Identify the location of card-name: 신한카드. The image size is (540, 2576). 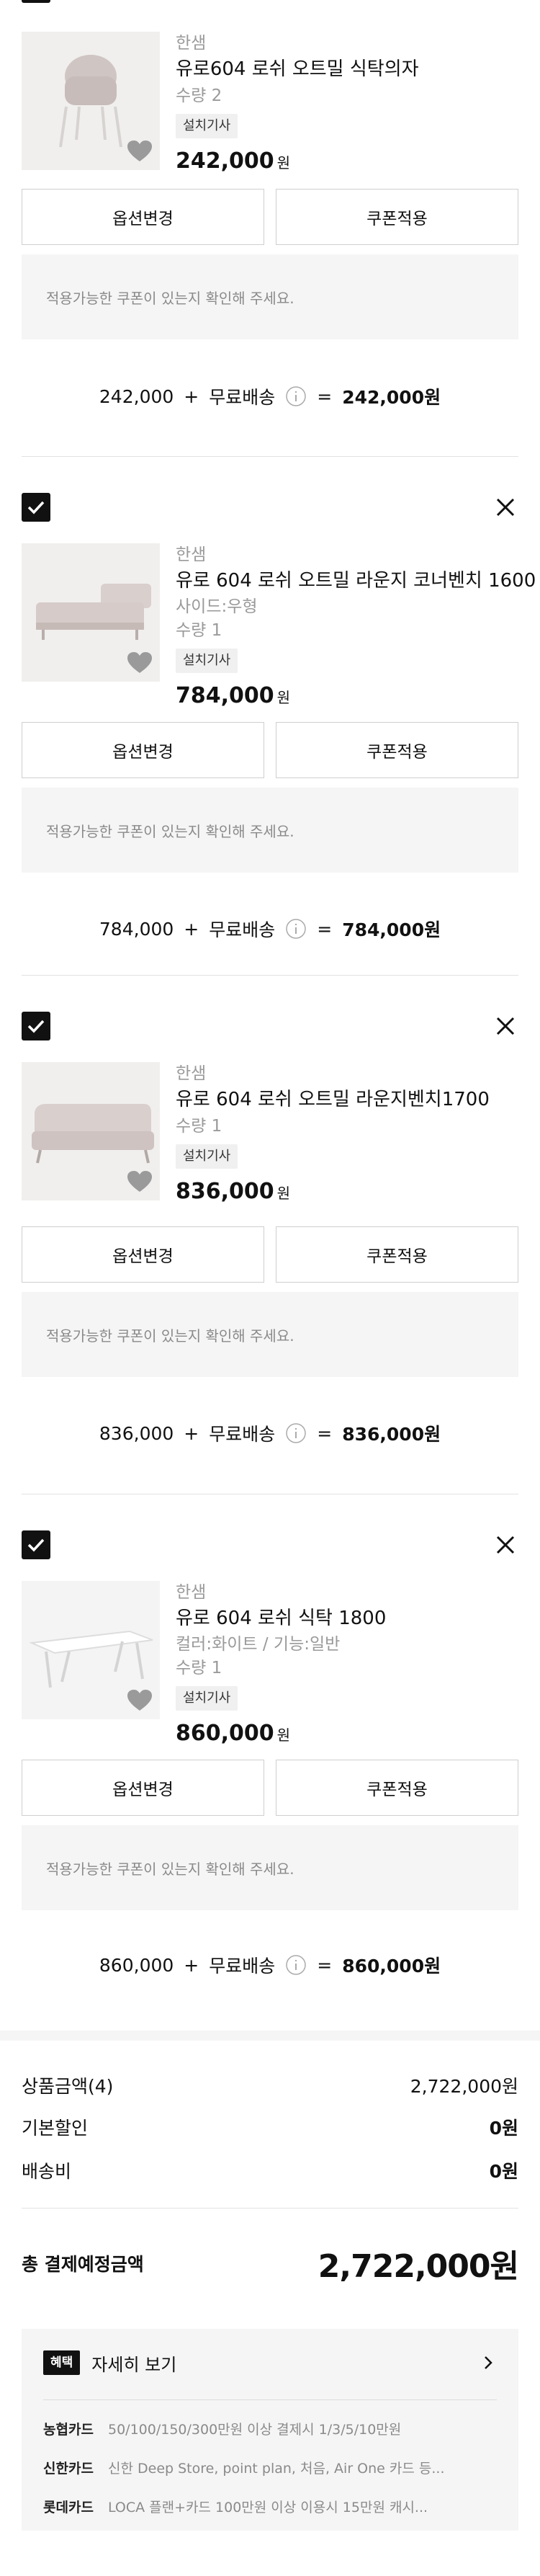
(68, 2468).